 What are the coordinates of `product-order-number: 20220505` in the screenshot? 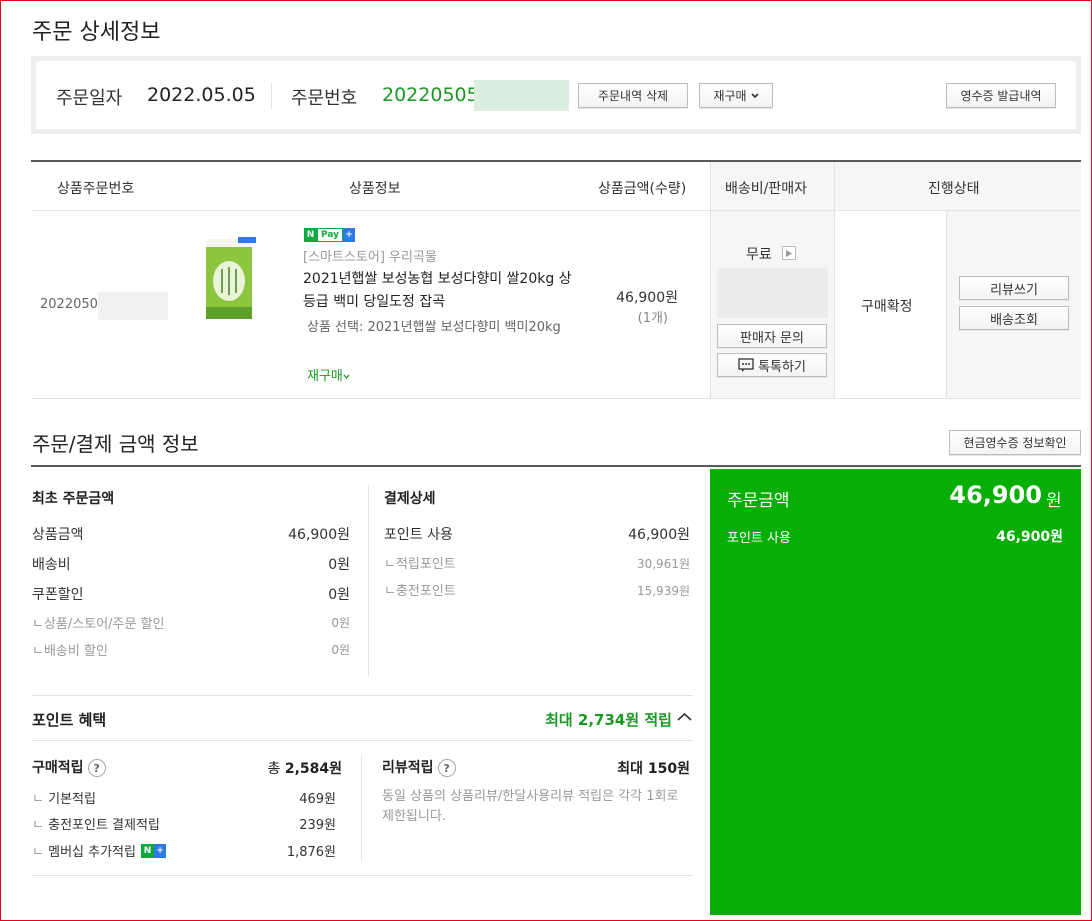 It's located at (73, 304).